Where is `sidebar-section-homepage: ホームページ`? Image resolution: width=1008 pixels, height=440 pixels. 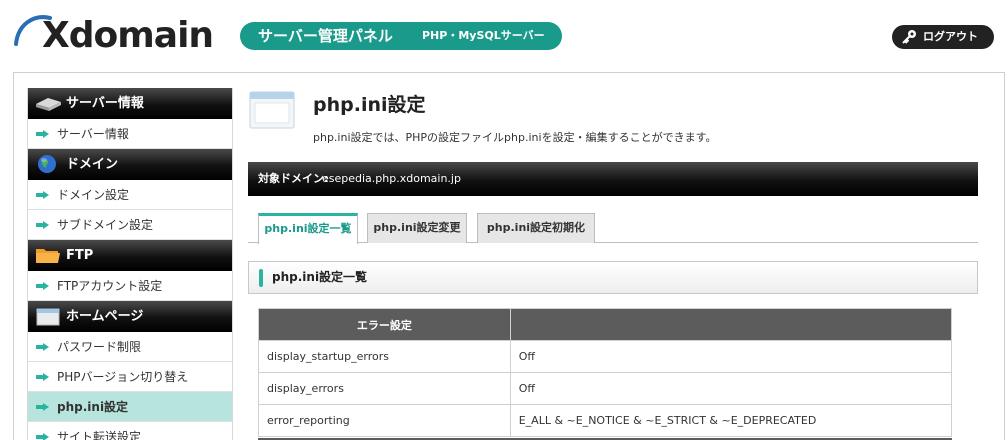 sidebar-section-homepage: ホームページ is located at coordinates (130, 316).